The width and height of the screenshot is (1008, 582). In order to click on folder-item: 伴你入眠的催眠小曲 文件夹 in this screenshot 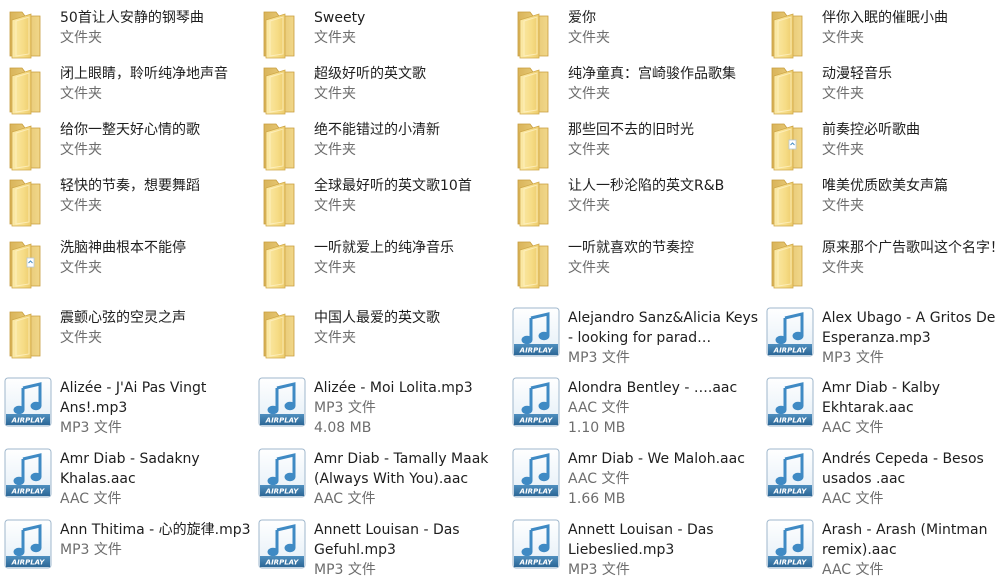, I will do `click(887, 38)`.